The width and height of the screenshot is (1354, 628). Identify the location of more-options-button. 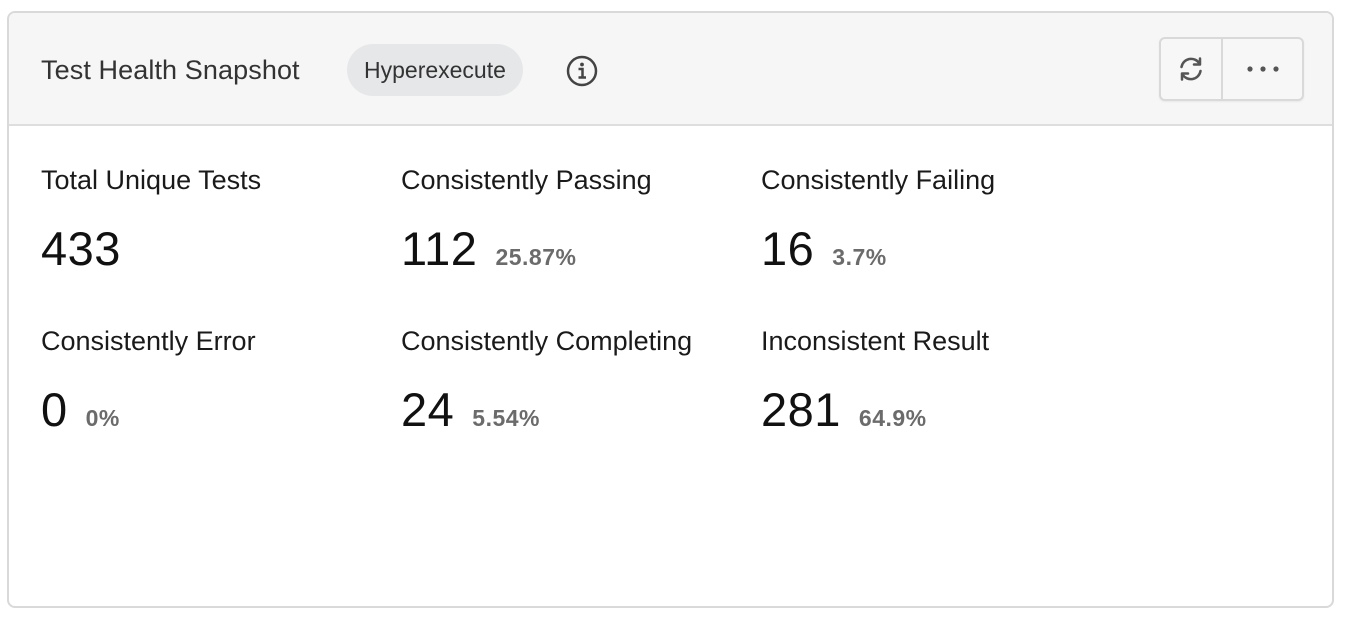
(1262, 69).